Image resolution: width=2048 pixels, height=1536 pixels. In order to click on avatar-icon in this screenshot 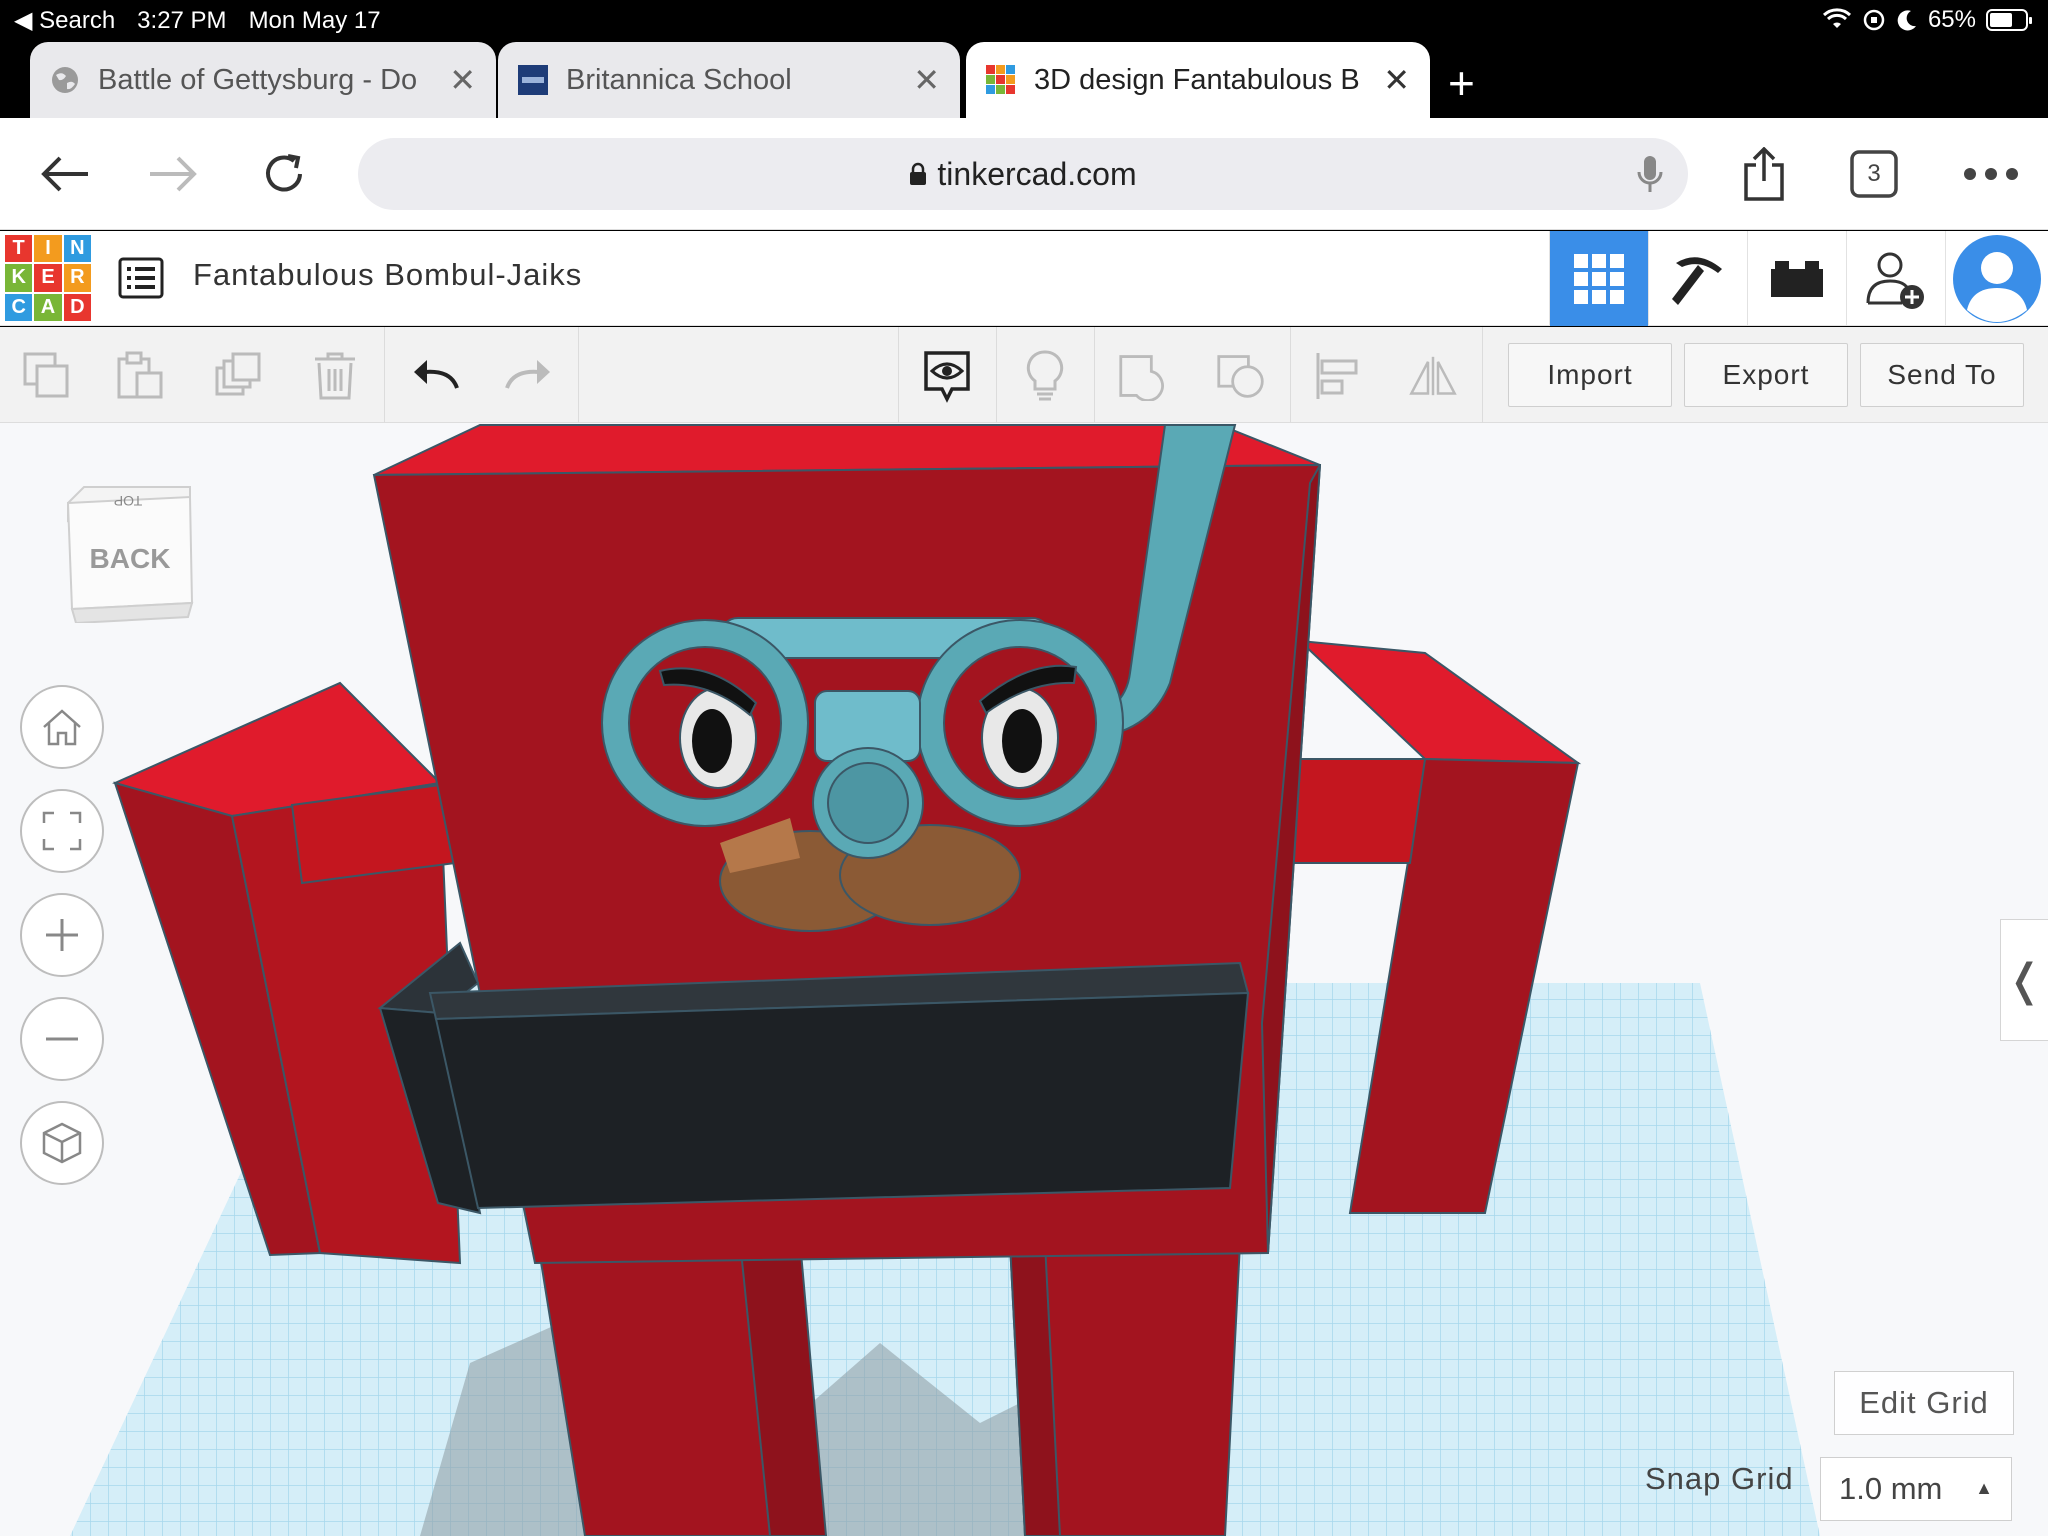, I will do `click(1997, 278)`.